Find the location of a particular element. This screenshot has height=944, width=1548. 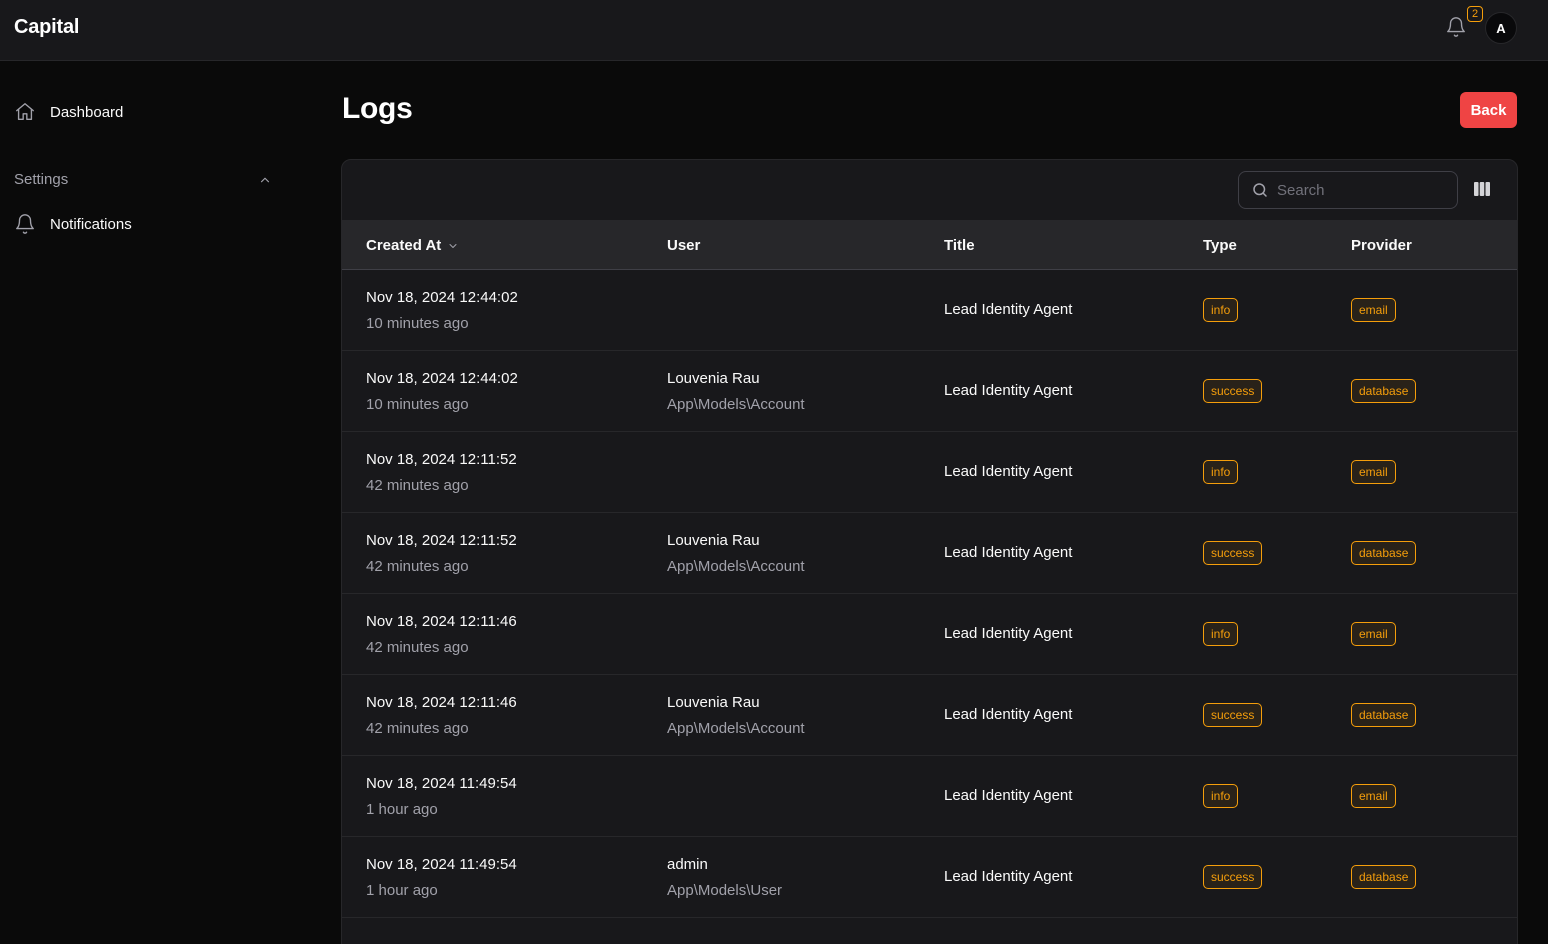

column-header-title: Title is located at coordinates (959, 245).